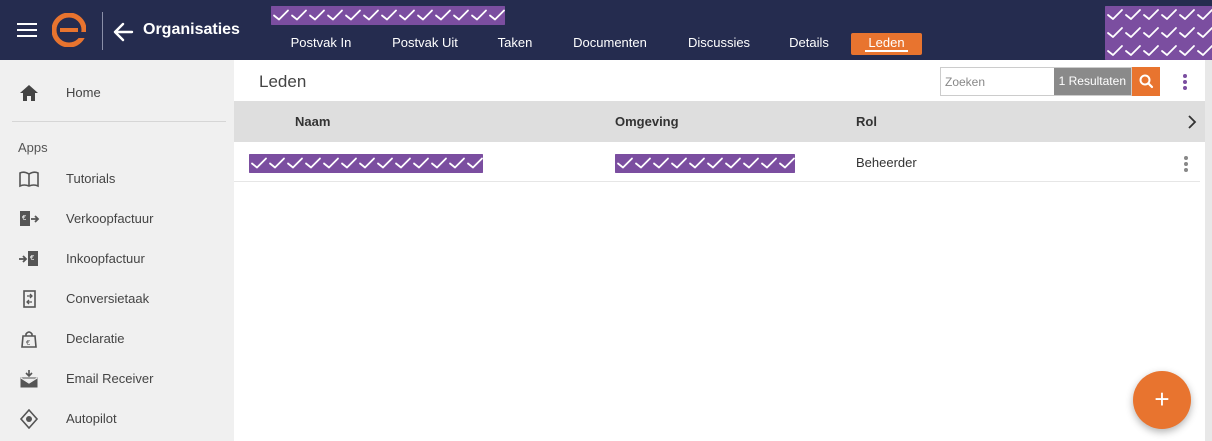 The width and height of the screenshot is (1212, 441). What do you see at coordinates (105, 258) in the screenshot?
I see `sidebar-item-label: Inkoopfactuur` at bounding box center [105, 258].